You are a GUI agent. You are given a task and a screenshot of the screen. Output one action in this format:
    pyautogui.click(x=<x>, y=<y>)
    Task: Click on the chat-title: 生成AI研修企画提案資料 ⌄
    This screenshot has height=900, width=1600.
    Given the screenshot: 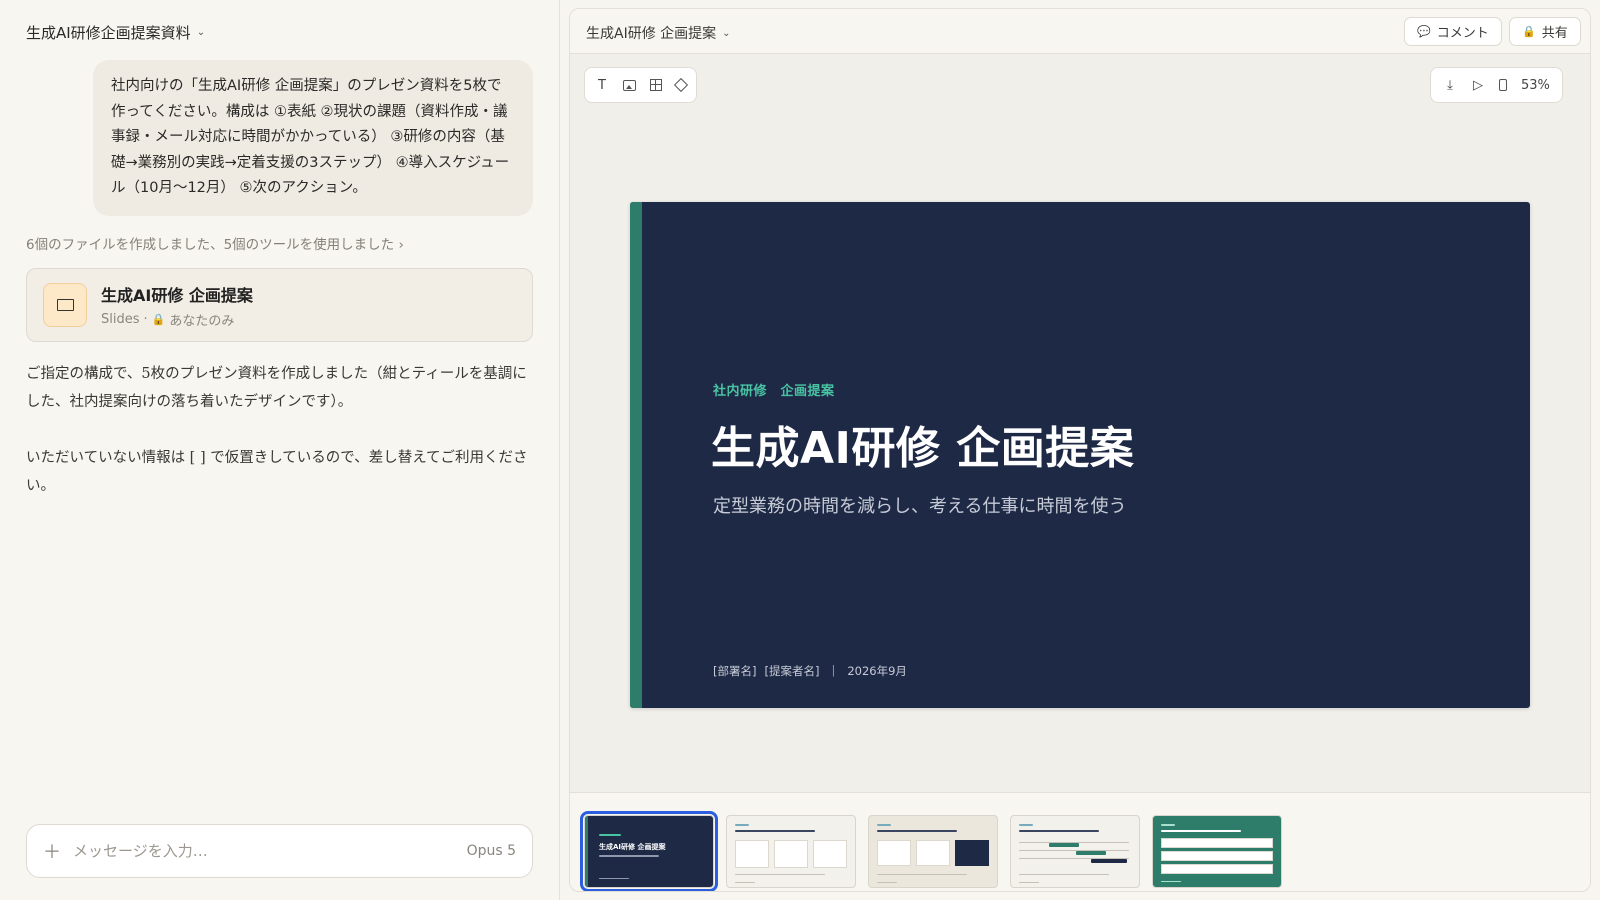 What is the action you would take?
    pyautogui.click(x=115, y=32)
    